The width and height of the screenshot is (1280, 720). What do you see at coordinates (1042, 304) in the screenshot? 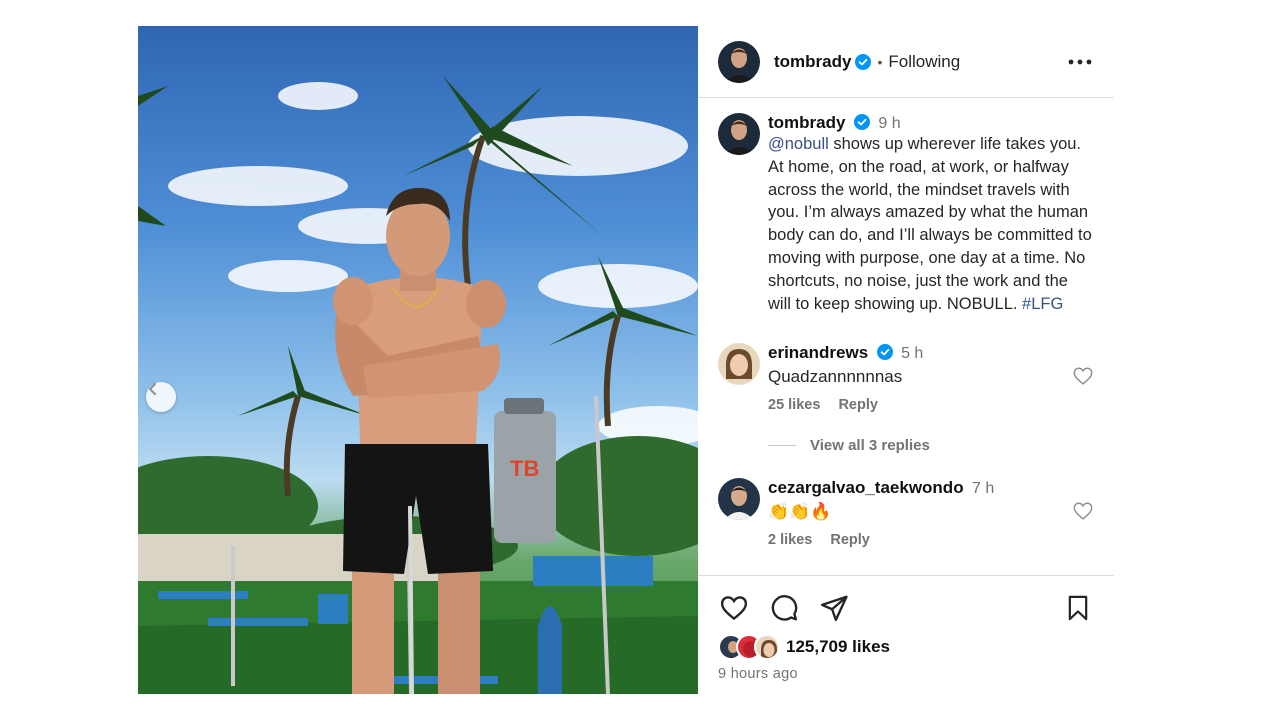
I see `caption-hashtag-link: #LFG` at bounding box center [1042, 304].